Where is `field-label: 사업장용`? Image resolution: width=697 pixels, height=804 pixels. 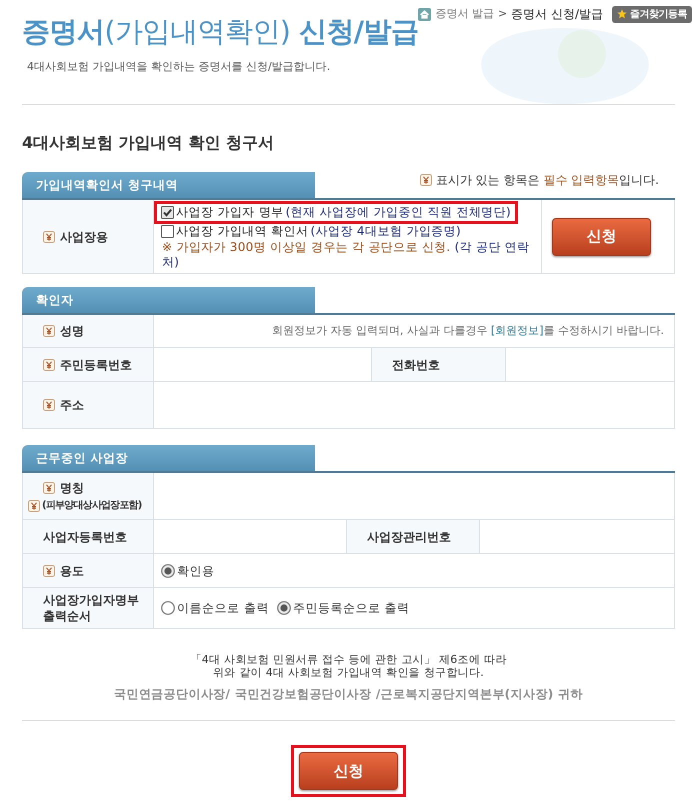
field-label: 사업장용 is located at coordinates (84, 236).